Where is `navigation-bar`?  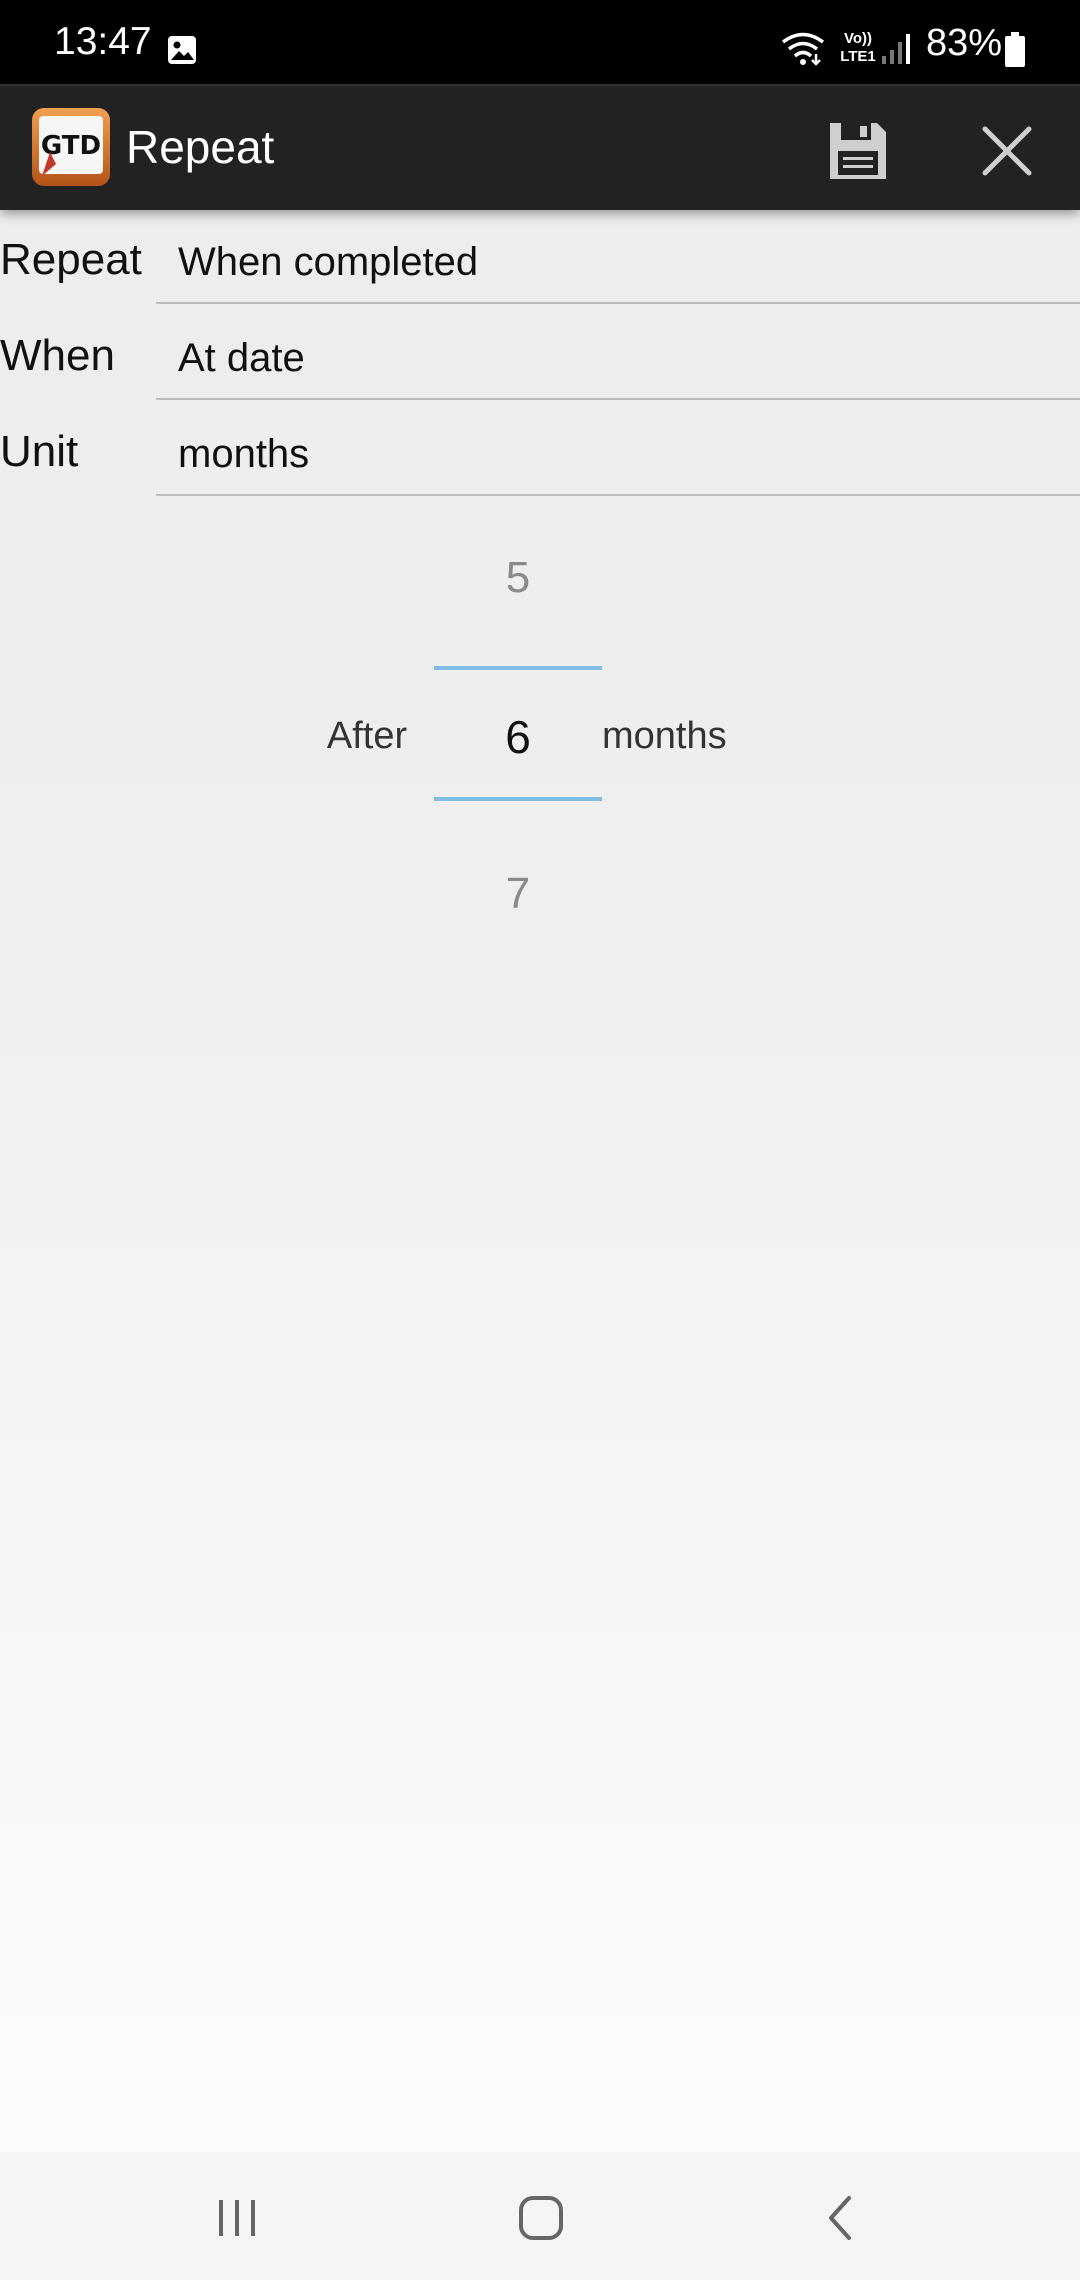 navigation-bar is located at coordinates (540, 2216).